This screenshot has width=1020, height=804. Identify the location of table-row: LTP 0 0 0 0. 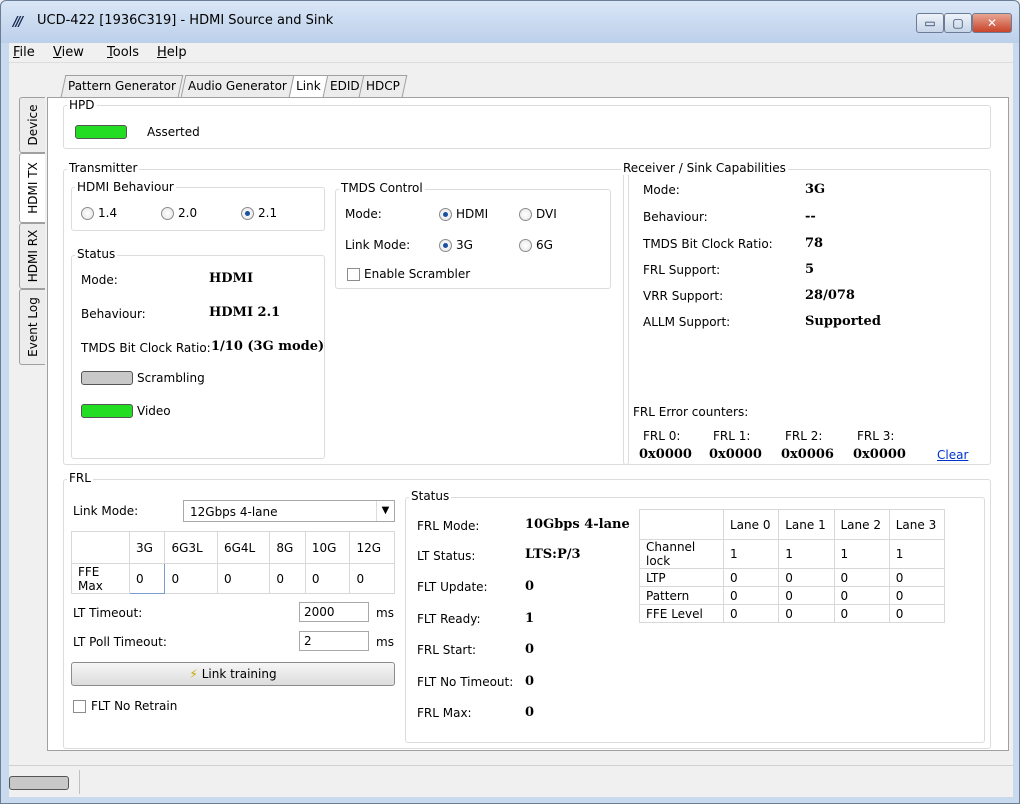
(792, 577).